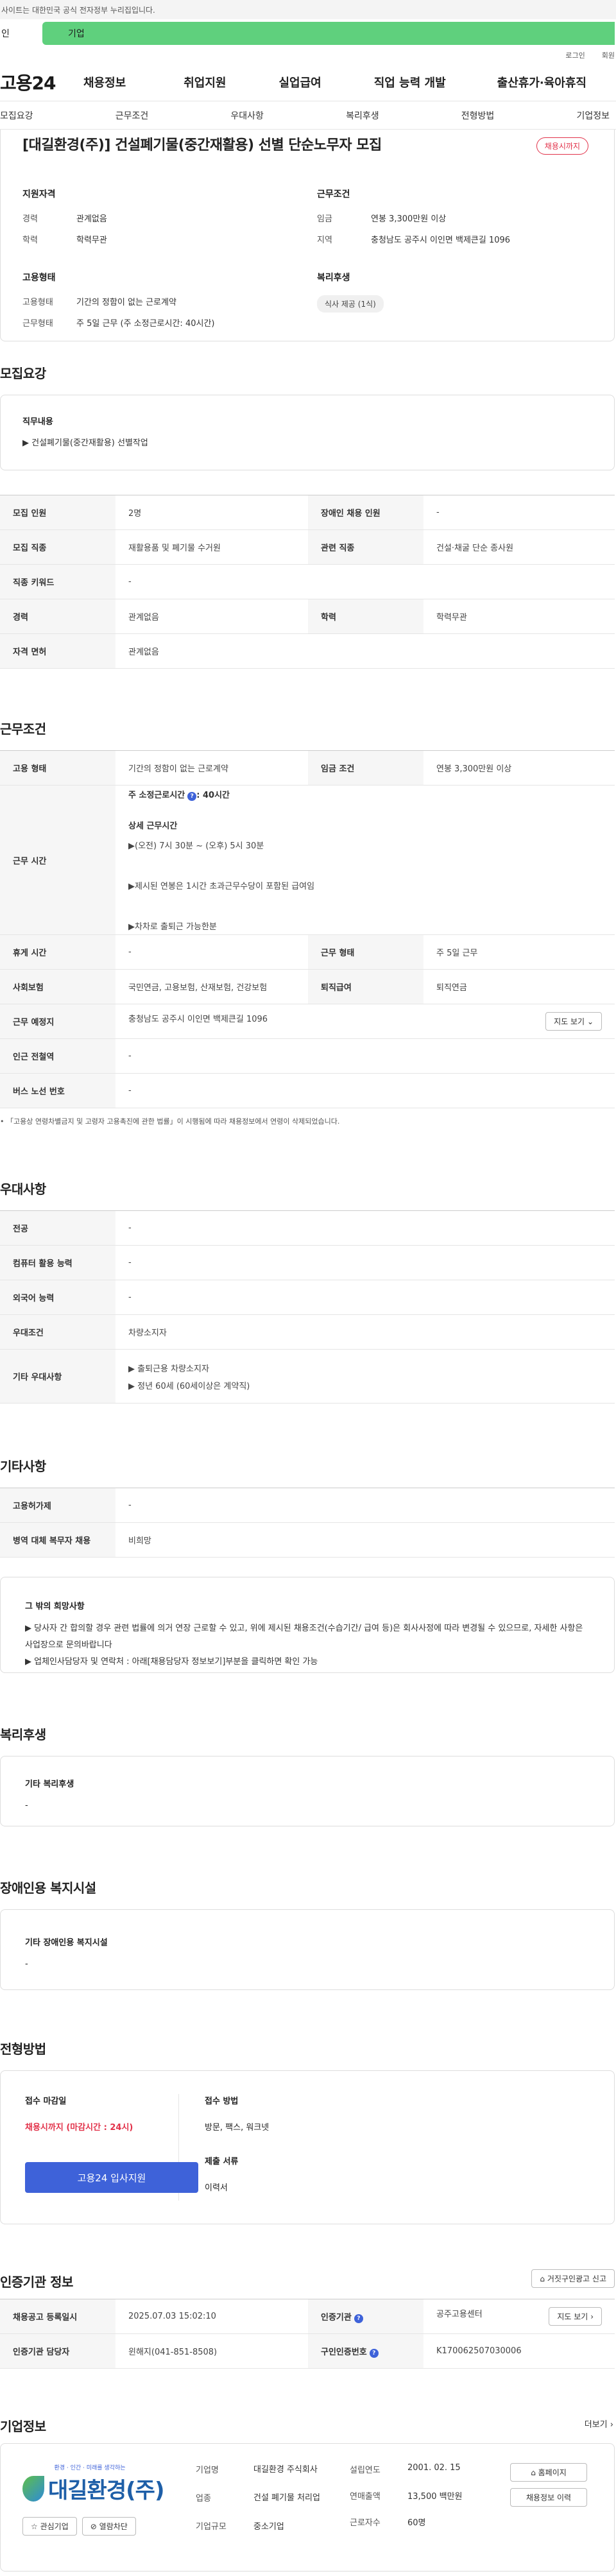  Describe the element at coordinates (478, 115) in the screenshot. I see `tab-process: 전형방법` at that location.